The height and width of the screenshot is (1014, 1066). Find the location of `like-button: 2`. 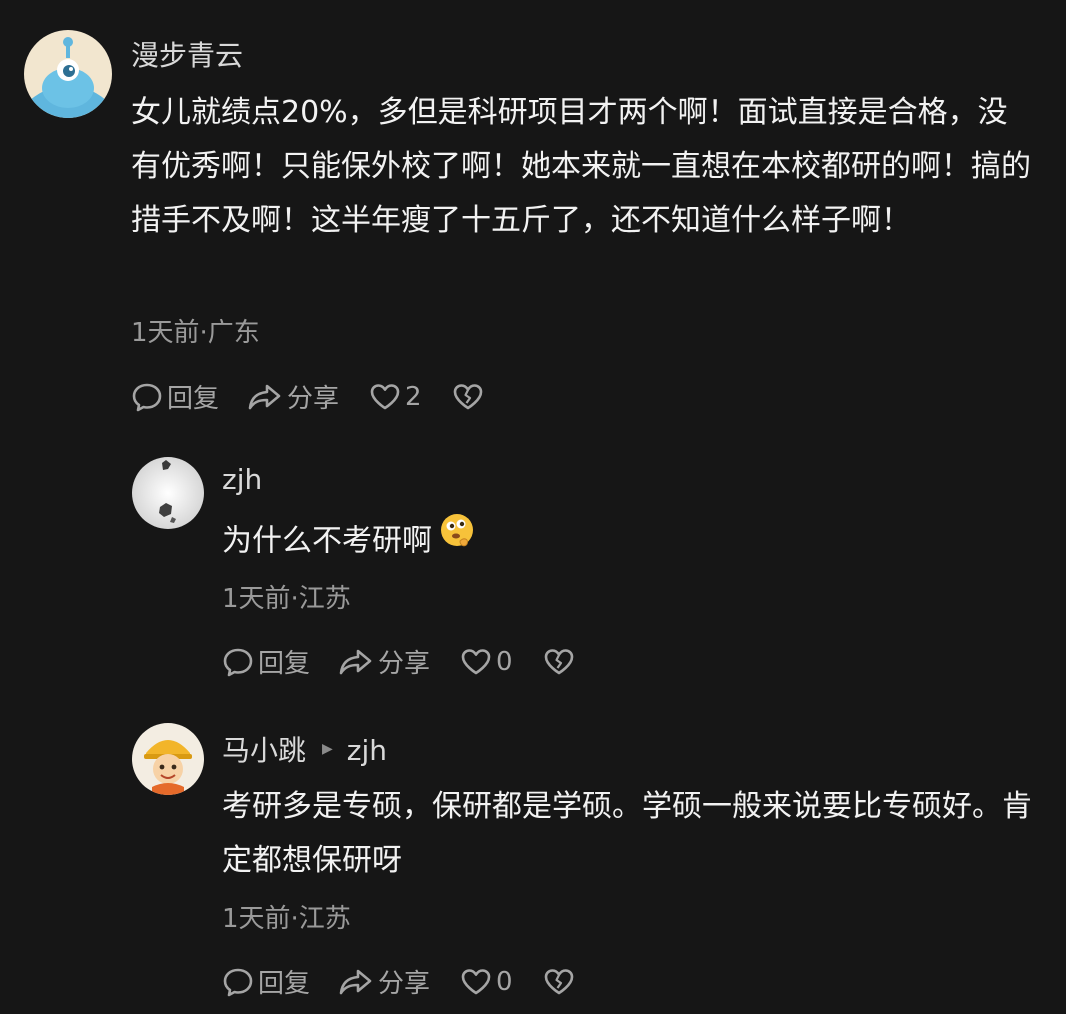

like-button: 2 is located at coordinates (395, 397).